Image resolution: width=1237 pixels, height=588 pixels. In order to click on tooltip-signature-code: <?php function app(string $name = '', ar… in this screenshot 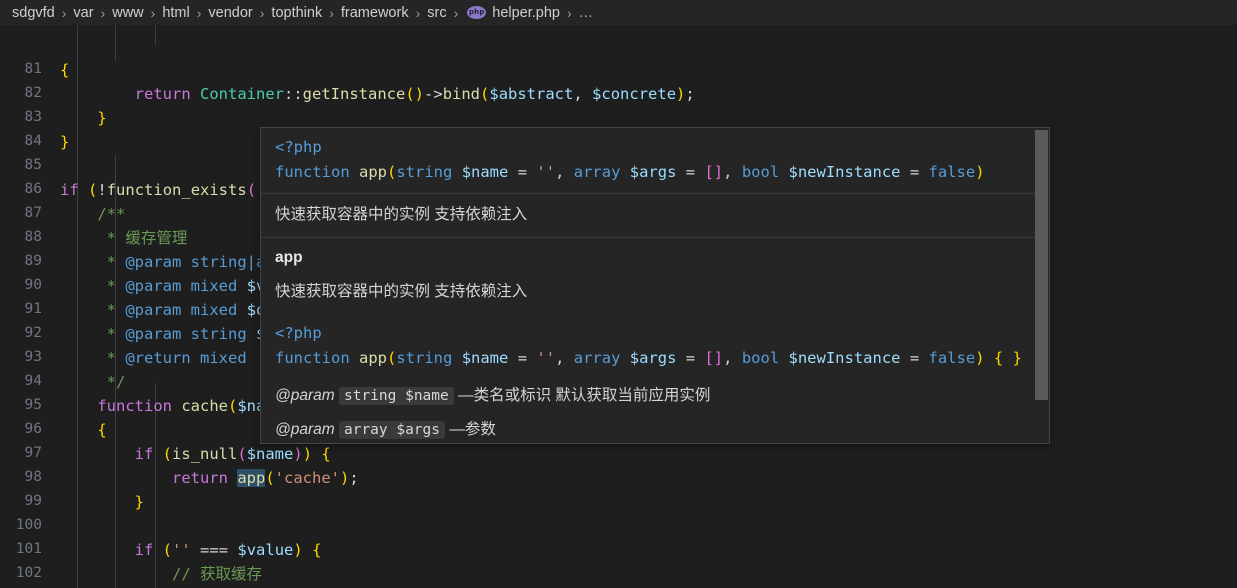, I will do `click(630, 159)`.